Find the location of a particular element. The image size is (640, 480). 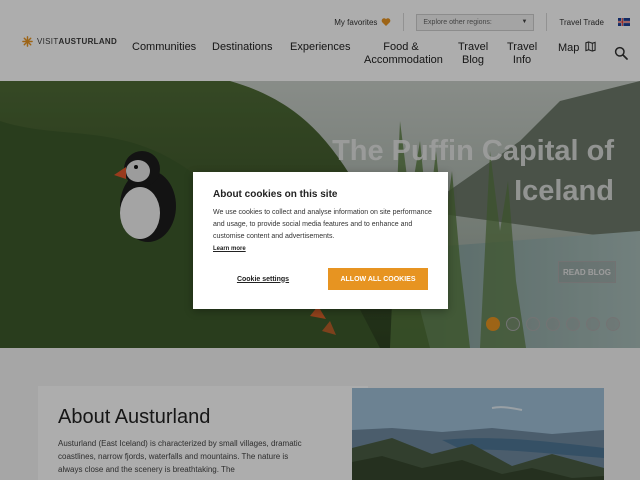

cookie-settings-button: Cookie settings is located at coordinates (263, 279).